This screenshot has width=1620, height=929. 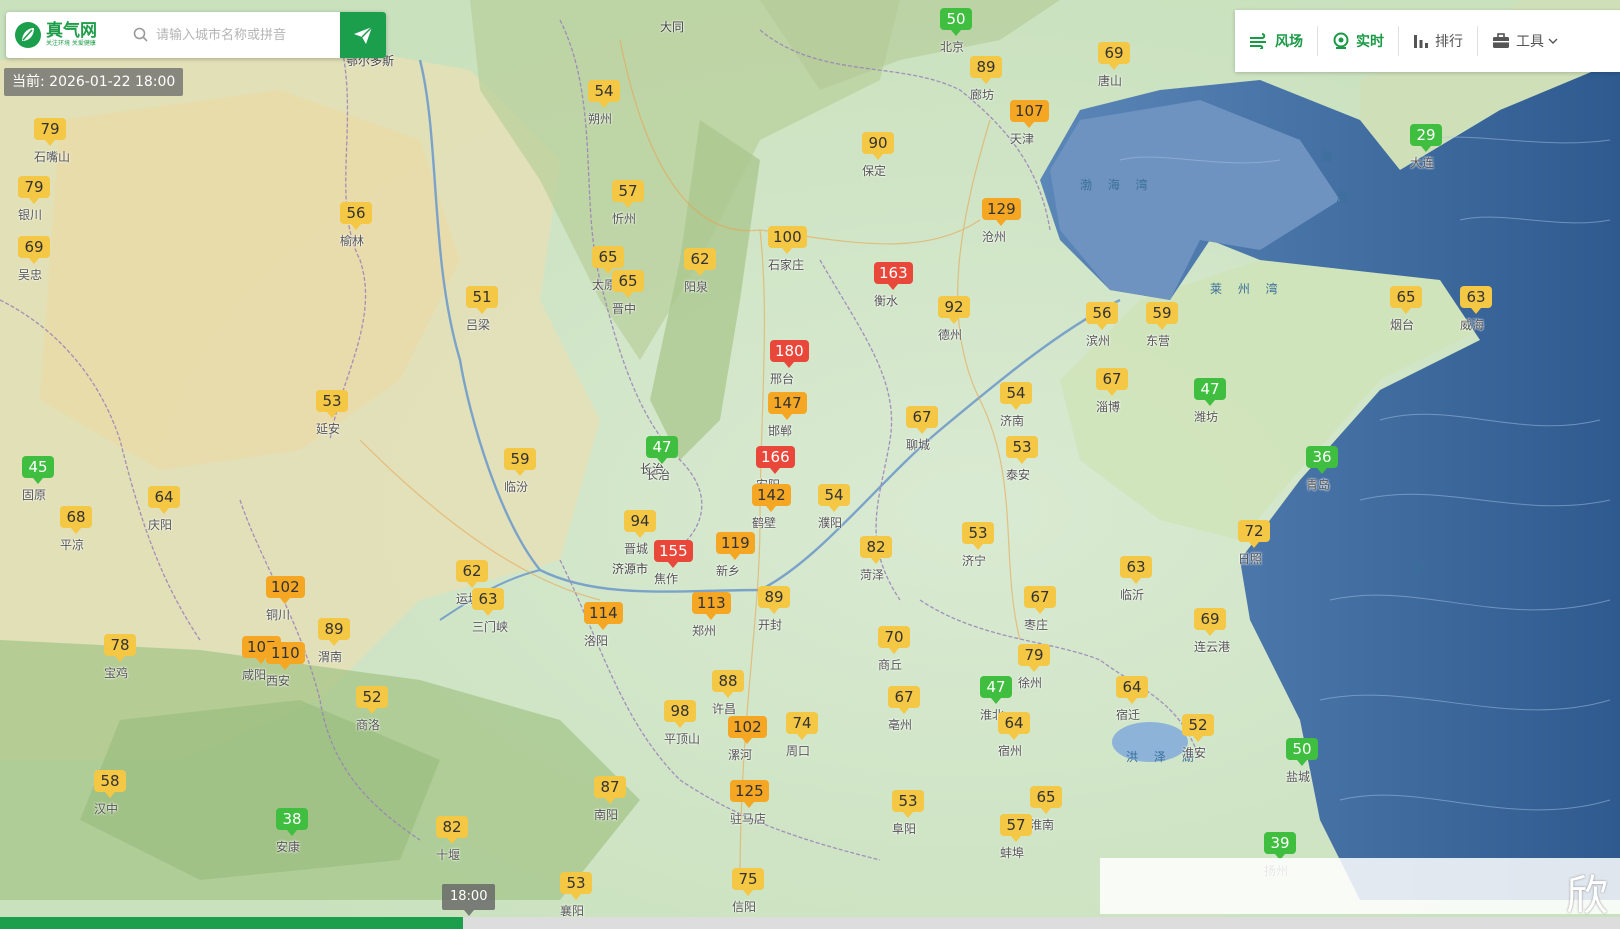 What do you see at coordinates (1210, 392) in the screenshot?
I see `aqi-value-badge: 47` at bounding box center [1210, 392].